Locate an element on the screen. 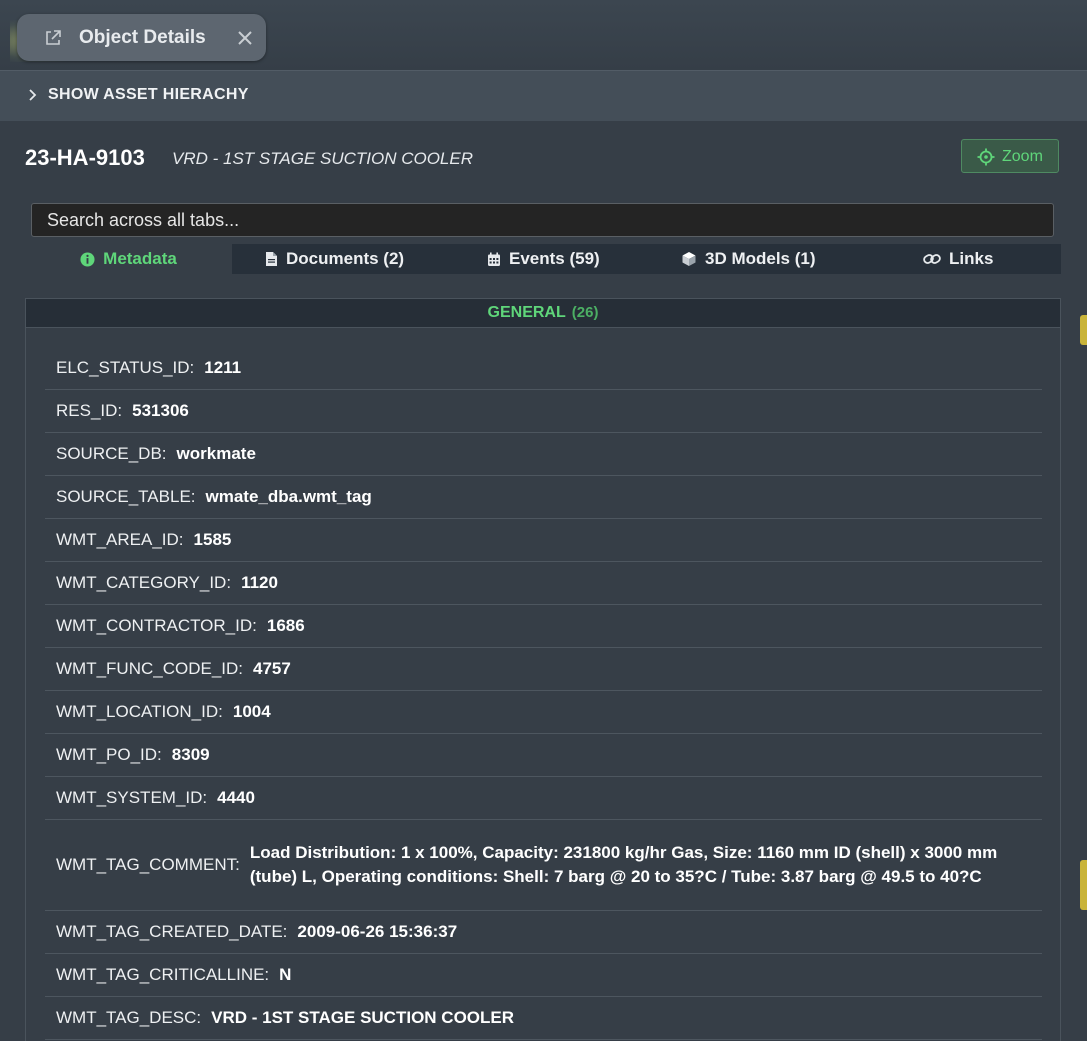 The height and width of the screenshot is (1041, 1087). tab-title: Object Details is located at coordinates (142, 37).